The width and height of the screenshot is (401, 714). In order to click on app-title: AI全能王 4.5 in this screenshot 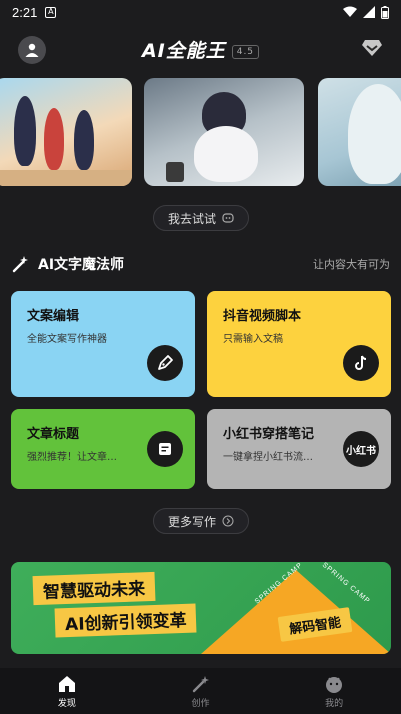, I will do `click(200, 49)`.